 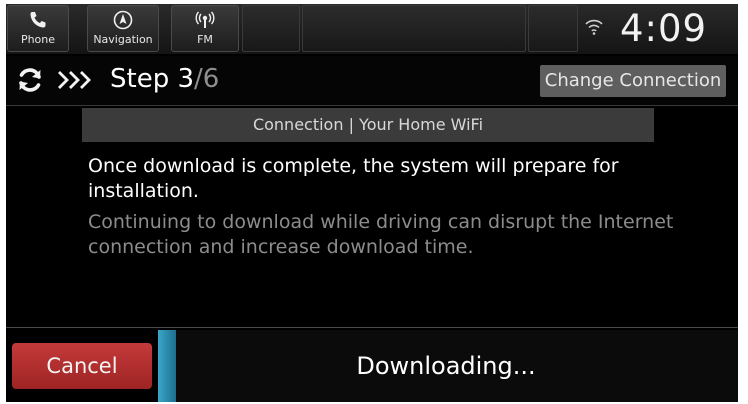 What do you see at coordinates (38, 39) in the screenshot?
I see `tab-phone-label: Phone` at bounding box center [38, 39].